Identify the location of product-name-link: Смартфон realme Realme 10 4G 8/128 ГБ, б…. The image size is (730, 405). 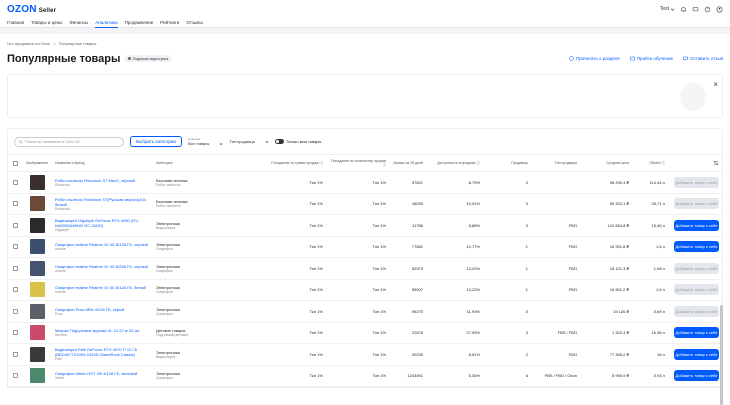
(102, 287).